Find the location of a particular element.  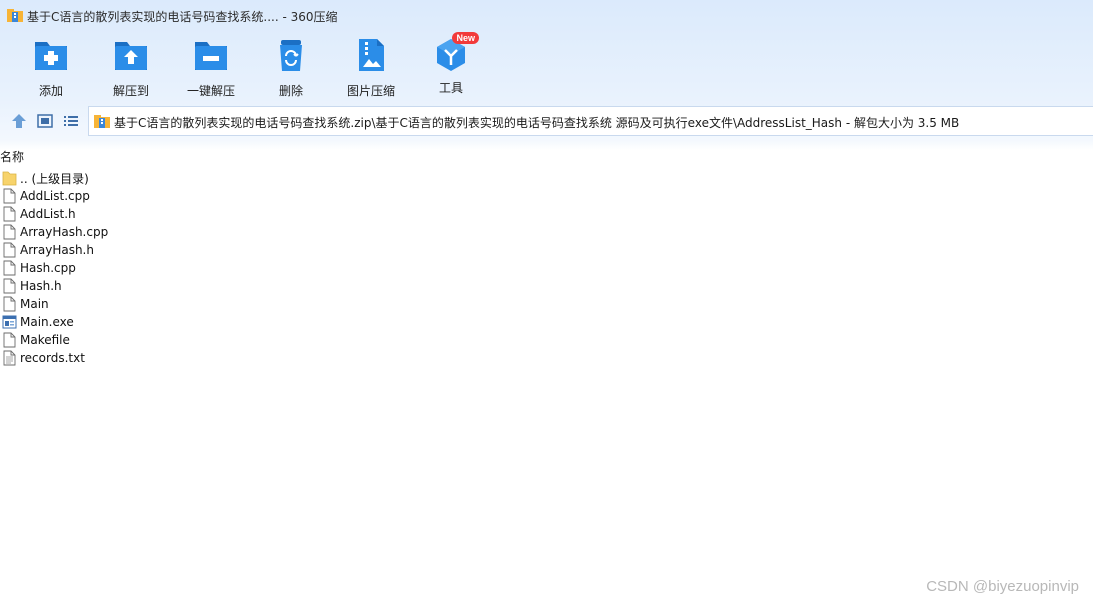

file-name: ArrayHash.h is located at coordinates (57, 250).